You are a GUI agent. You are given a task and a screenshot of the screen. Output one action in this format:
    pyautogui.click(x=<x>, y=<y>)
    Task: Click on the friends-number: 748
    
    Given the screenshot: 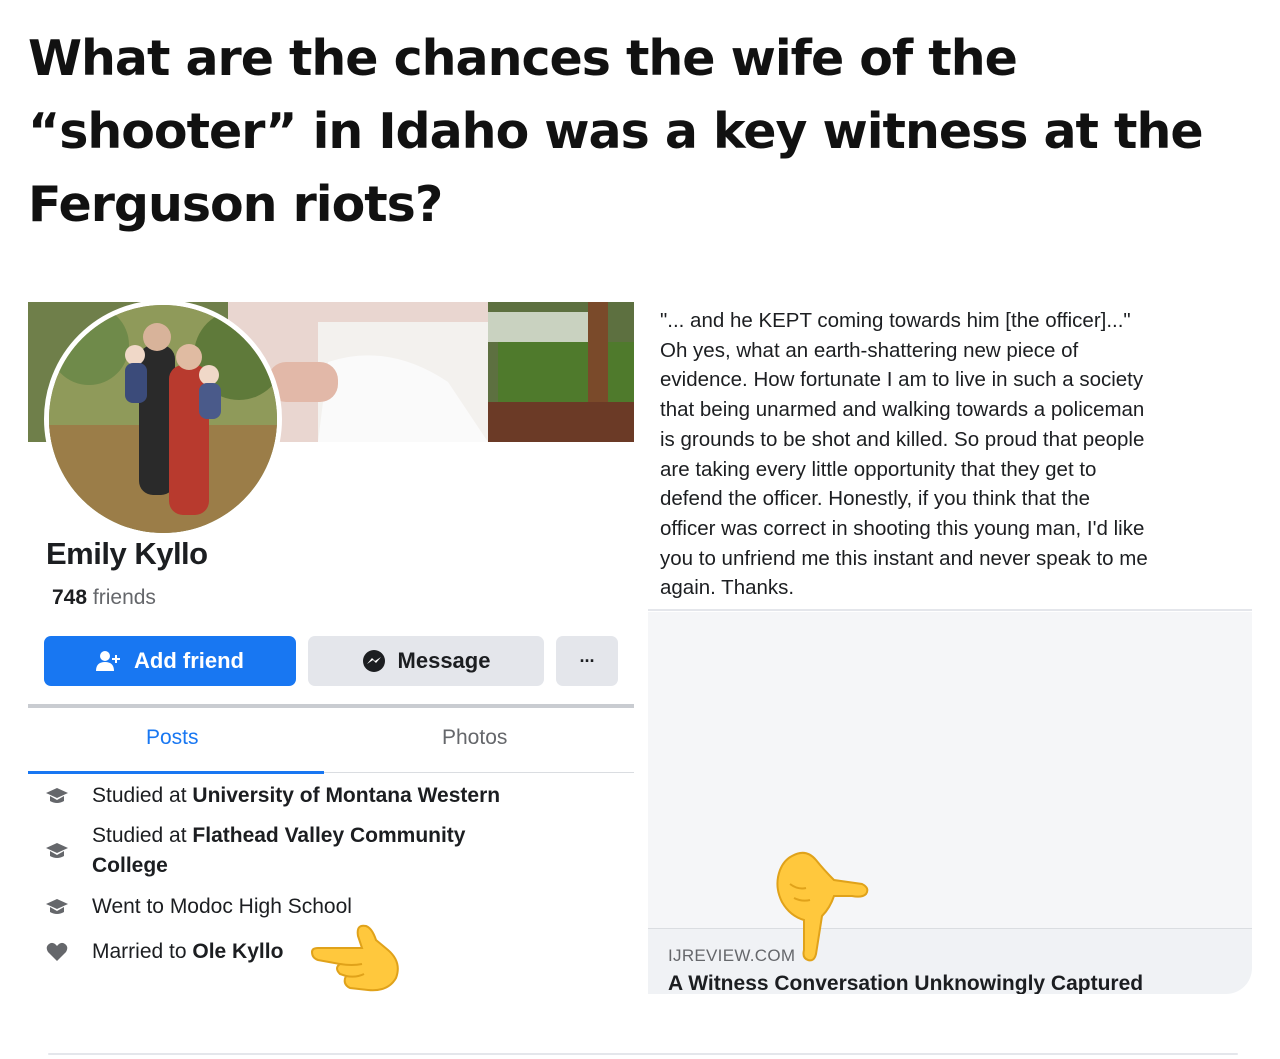 What is the action you would take?
    pyautogui.click(x=70, y=597)
    